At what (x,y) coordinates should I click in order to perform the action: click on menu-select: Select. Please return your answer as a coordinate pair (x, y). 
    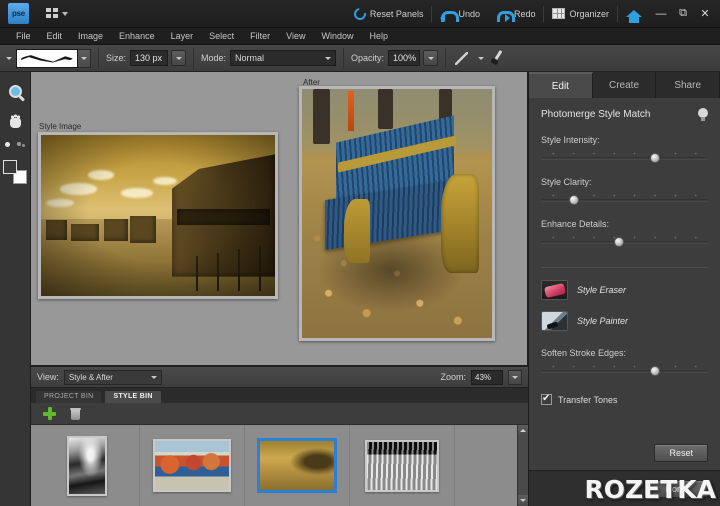
    Looking at the image, I should click on (221, 36).